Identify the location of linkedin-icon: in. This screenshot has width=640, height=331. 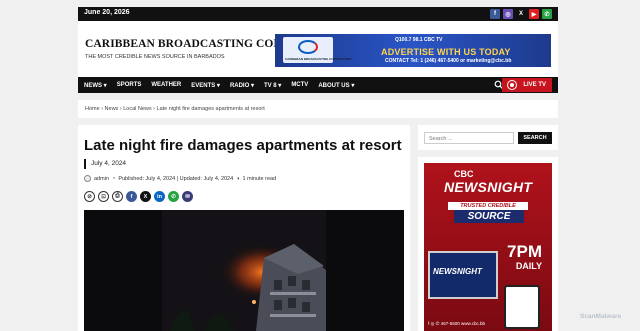
(159, 196).